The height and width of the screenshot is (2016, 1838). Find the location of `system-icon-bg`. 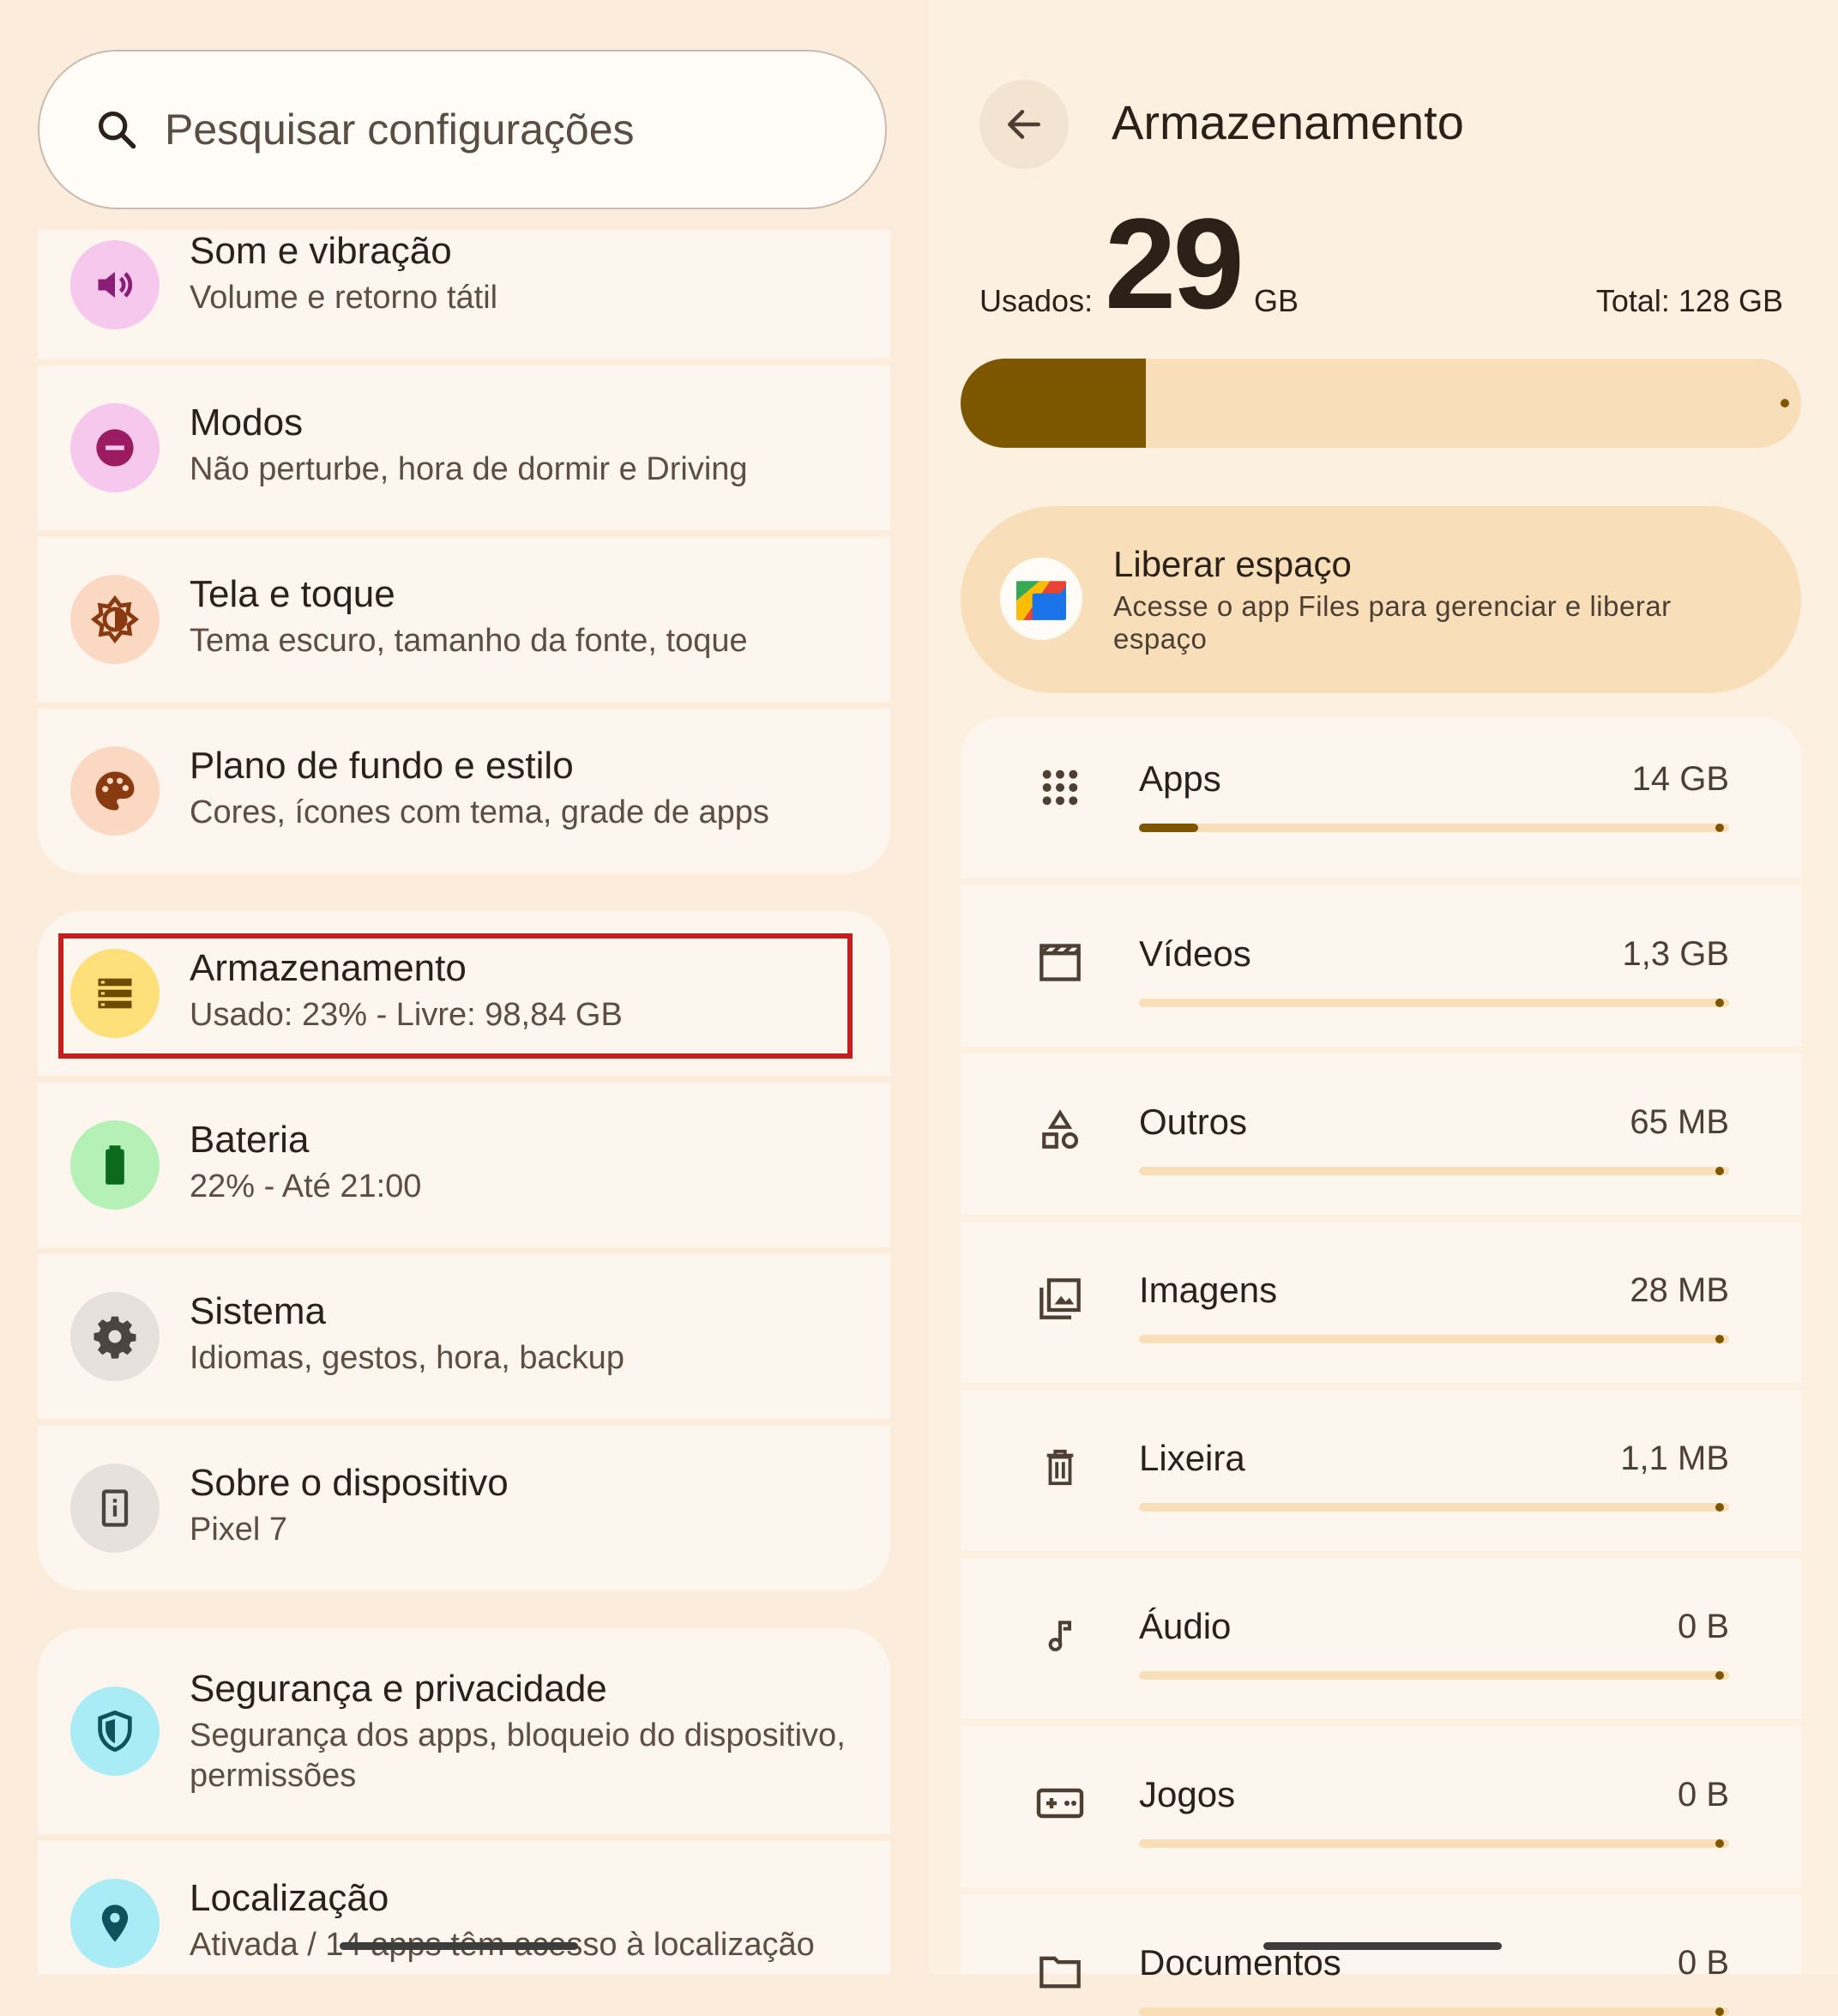

system-icon-bg is located at coordinates (115, 1337).